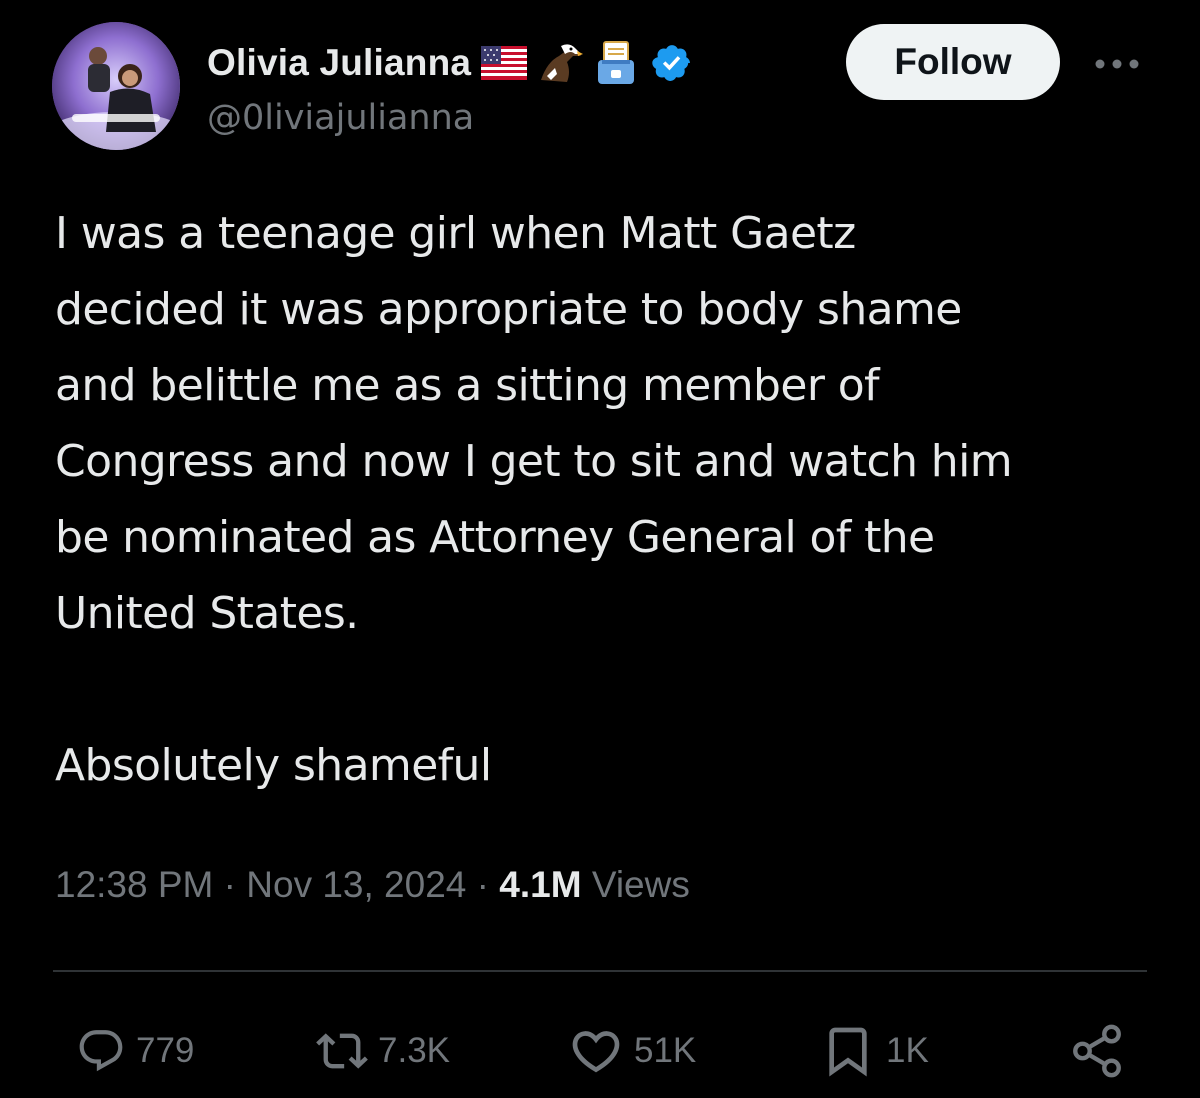 Image resolution: width=1200 pixels, height=1098 pixels. Describe the element at coordinates (340, 118) in the screenshot. I see `user-handle: @0liviajulianna` at that location.